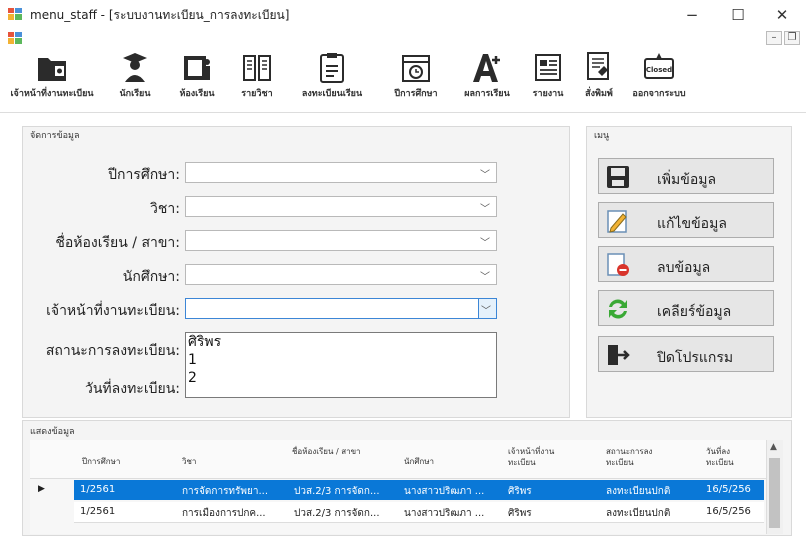 The width and height of the screenshot is (806, 536). I want to click on graduate-icon, so click(135, 67).